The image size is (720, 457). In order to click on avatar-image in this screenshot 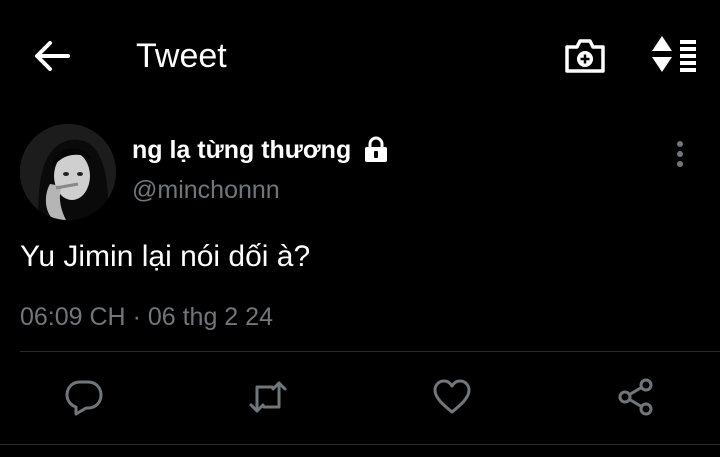, I will do `click(68, 172)`.